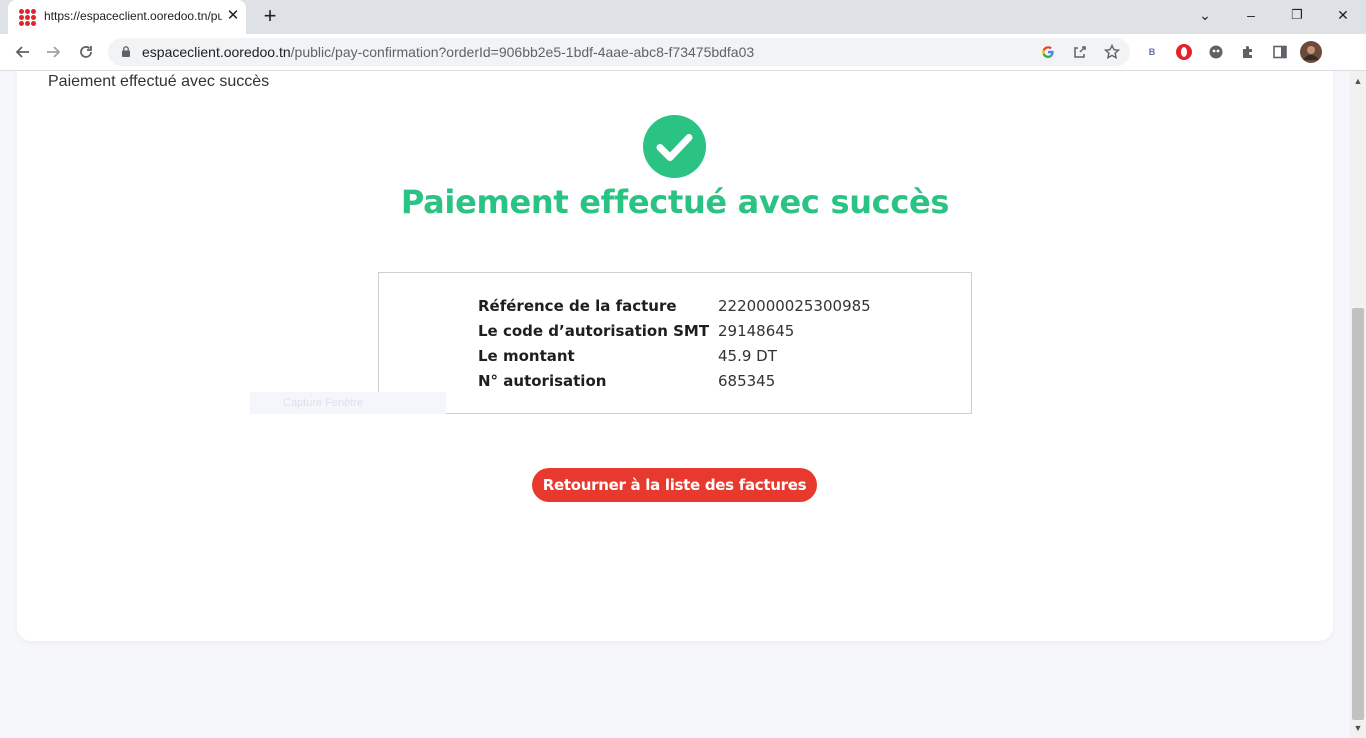 The image size is (1366, 738). What do you see at coordinates (1343, 15) in the screenshot?
I see `window-close-button: ✕` at bounding box center [1343, 15].